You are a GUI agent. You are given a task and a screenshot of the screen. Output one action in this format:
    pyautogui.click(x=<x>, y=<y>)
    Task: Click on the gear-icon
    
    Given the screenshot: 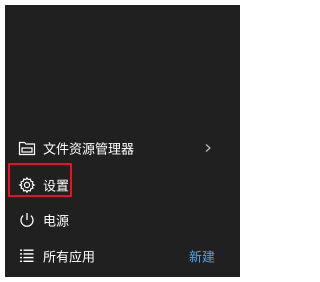 What is the action you would take?
    pyautogui.click(x=27, y=185)
    